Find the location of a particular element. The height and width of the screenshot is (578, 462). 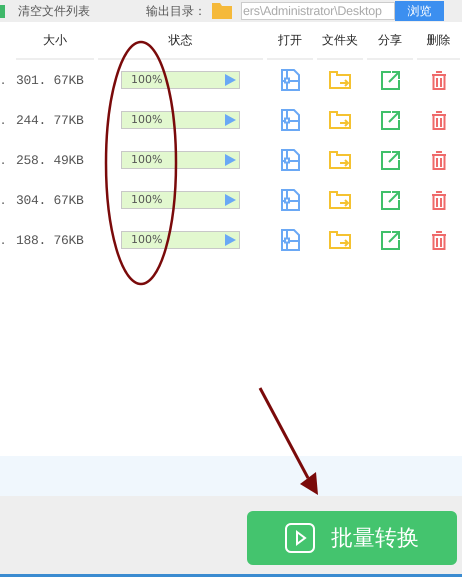

column-header: 分享 is located at coordinates (390, 41).